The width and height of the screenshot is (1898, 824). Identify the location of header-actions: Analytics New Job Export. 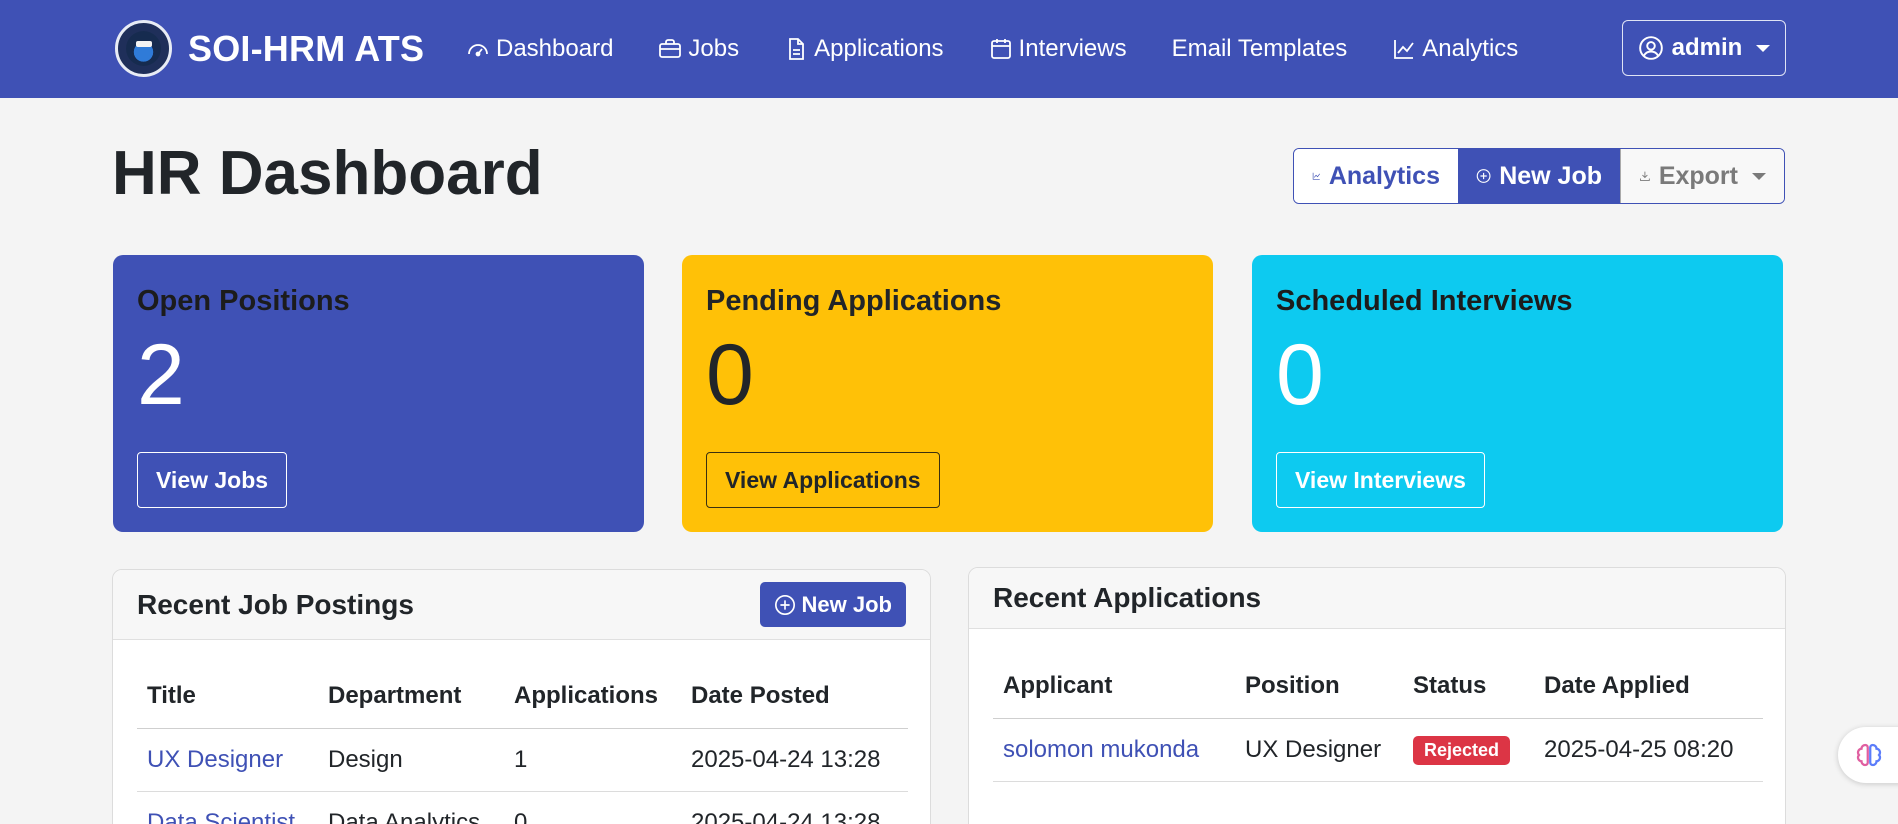
(1539, 176).